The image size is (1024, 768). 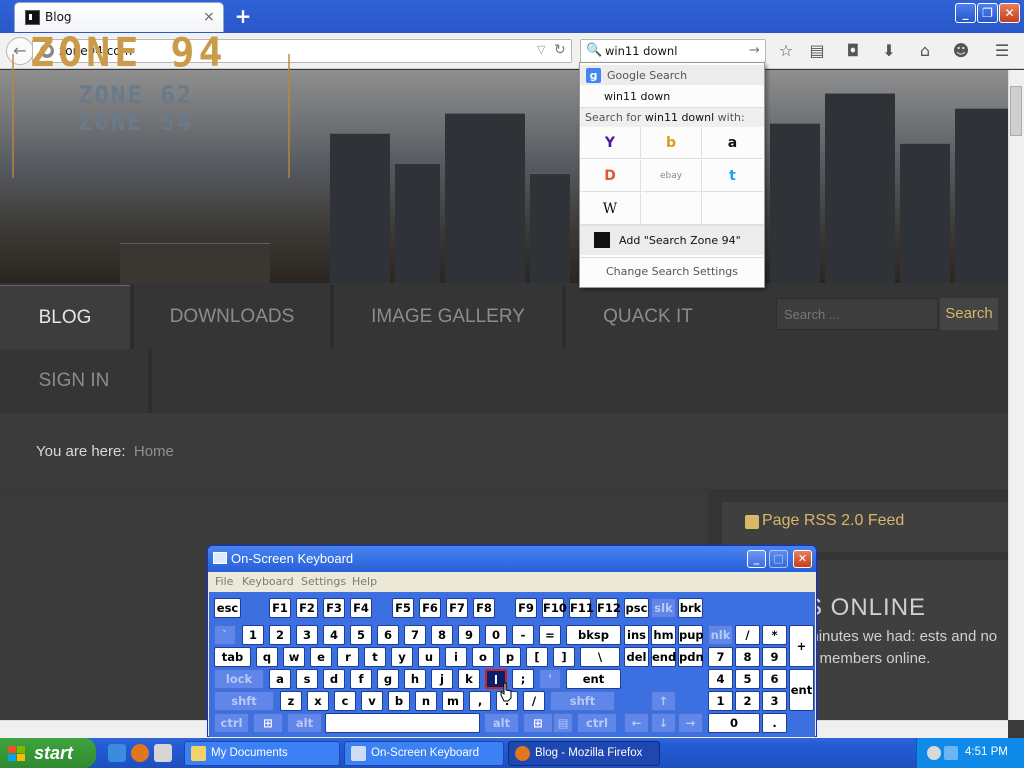 I want to click on osk-key-symbol: ,, so click(x=480, y=701).